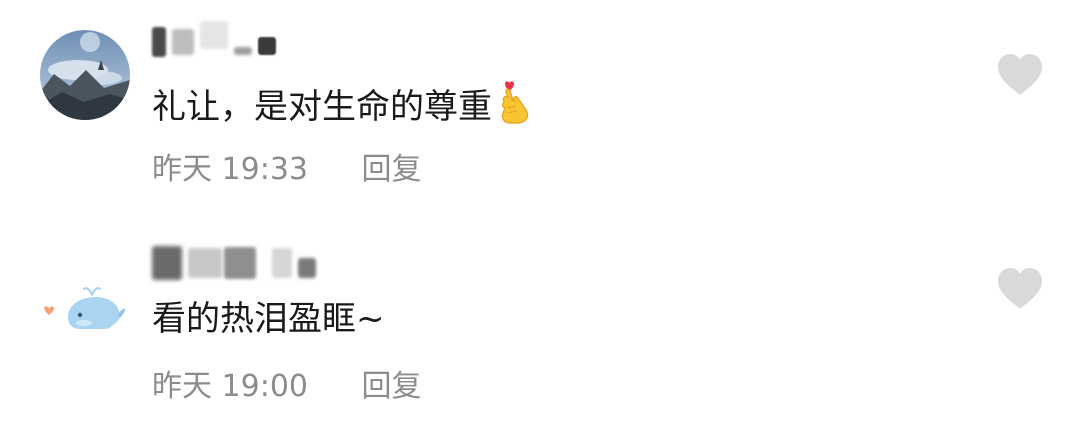 The image size is (1080, 437). What do you see at coordinates (268, 319) in the screenshot?
I see `comment-text: 看的热泪盈眶~` at bounding box center [268, 319].